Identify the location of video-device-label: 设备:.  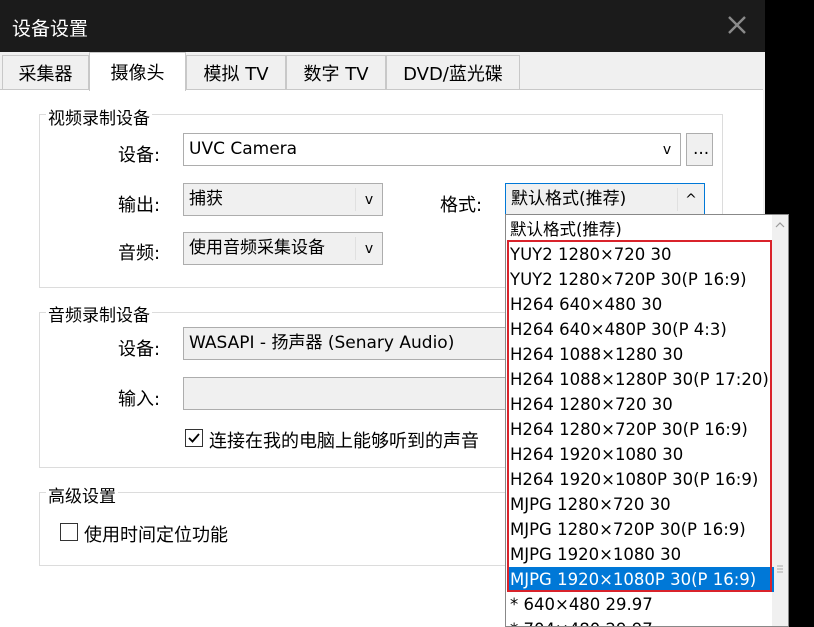
(139, 155).